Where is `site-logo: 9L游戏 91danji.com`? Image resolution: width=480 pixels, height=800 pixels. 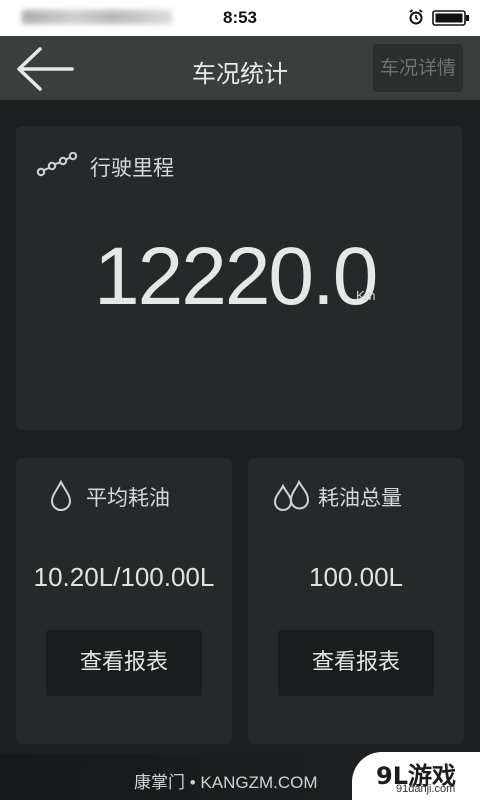
site-logo: 9L游戏 91danji.com is located at coordinates (416, 776).